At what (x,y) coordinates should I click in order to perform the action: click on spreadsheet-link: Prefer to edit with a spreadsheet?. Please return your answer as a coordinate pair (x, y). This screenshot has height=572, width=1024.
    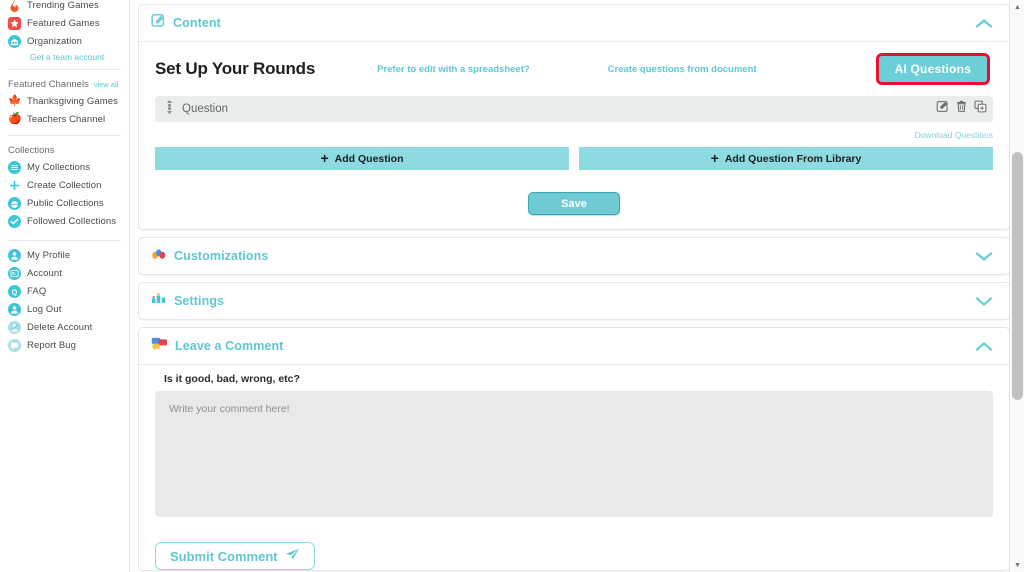
    Looking at the image, I should click on (453, 69).